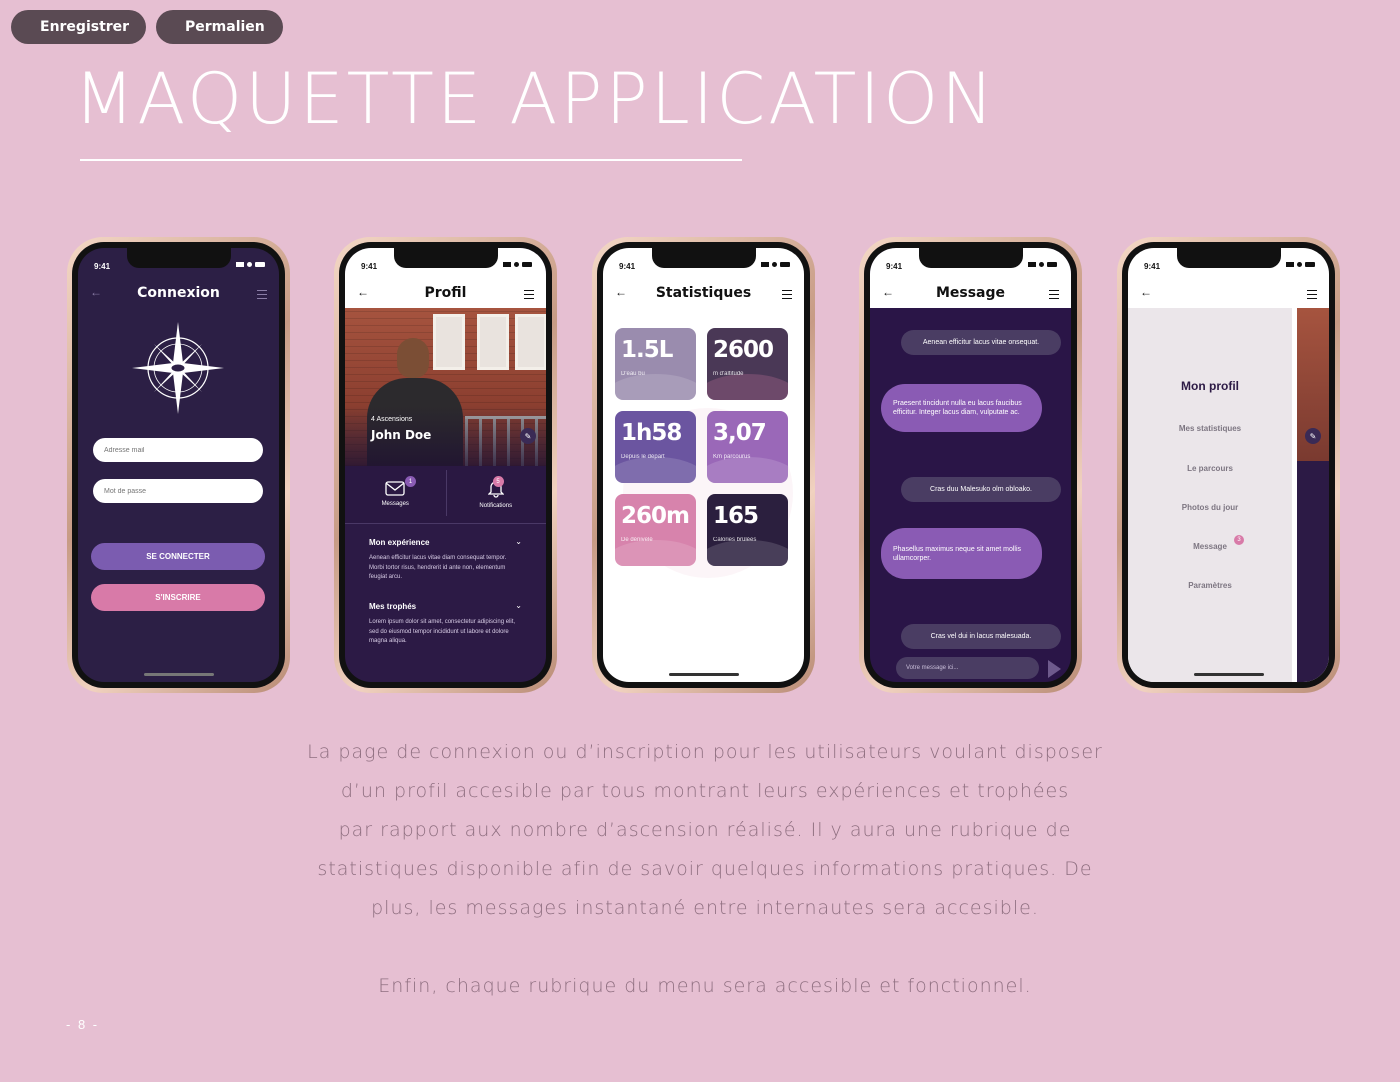 The height and width of the screenshot is (1082, 1400). Describe the element at coordinates (395, 488) in the screenshot. I see `envelope-icon` at that location.